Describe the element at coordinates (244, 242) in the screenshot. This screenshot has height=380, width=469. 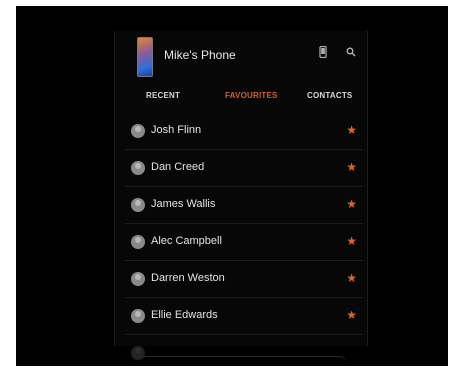
I see `list-item: Alec Campbell ★` at that location.